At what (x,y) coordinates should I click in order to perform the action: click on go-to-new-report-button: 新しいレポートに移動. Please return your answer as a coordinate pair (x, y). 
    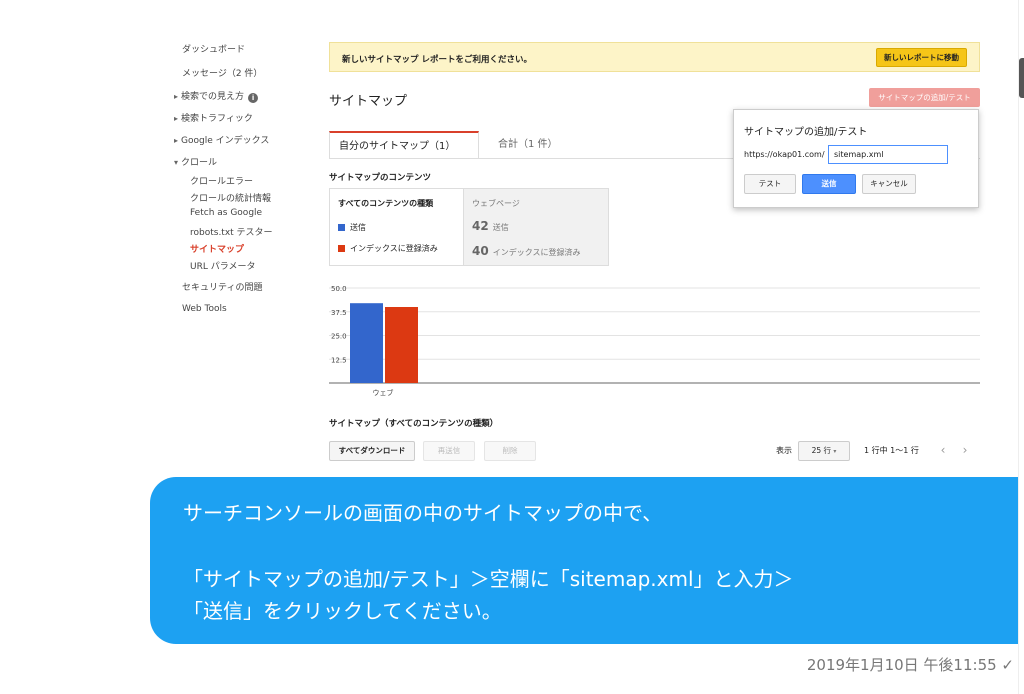
    Looking at the image, I should click on (921, 57).